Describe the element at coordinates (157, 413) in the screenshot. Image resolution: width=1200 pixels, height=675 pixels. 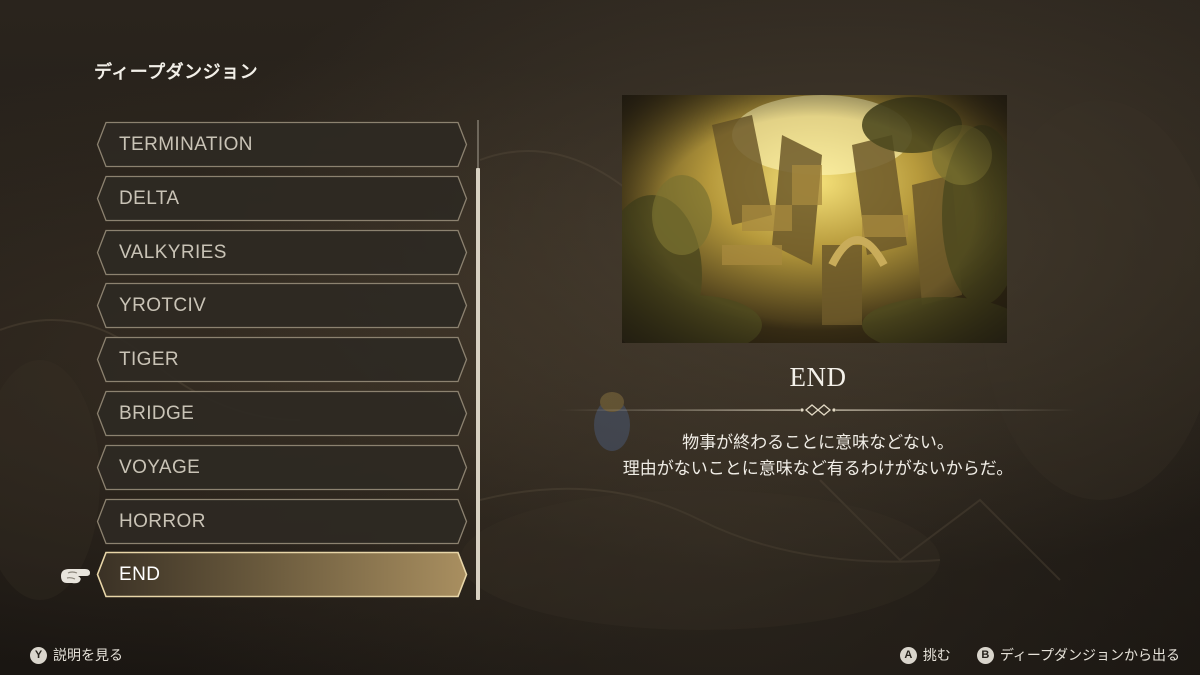
I see `dungeon-item-label: BRIDGE` at that location.